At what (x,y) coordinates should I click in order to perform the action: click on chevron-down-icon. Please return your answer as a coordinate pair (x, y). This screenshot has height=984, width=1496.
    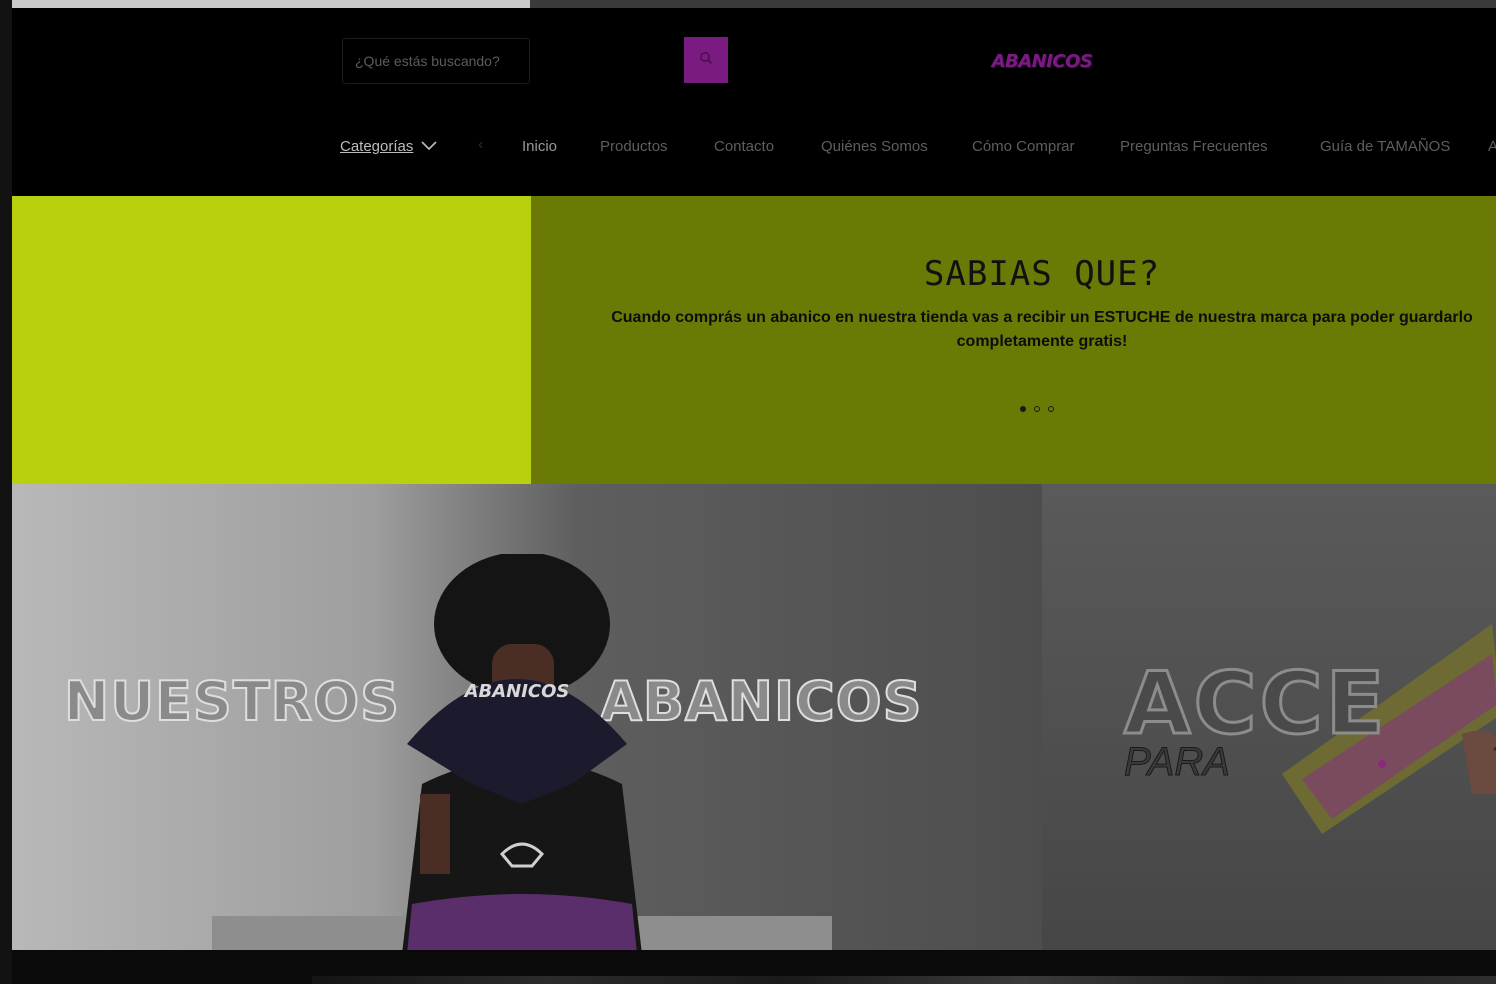
    Looking at the image, I should click on (429, 146).